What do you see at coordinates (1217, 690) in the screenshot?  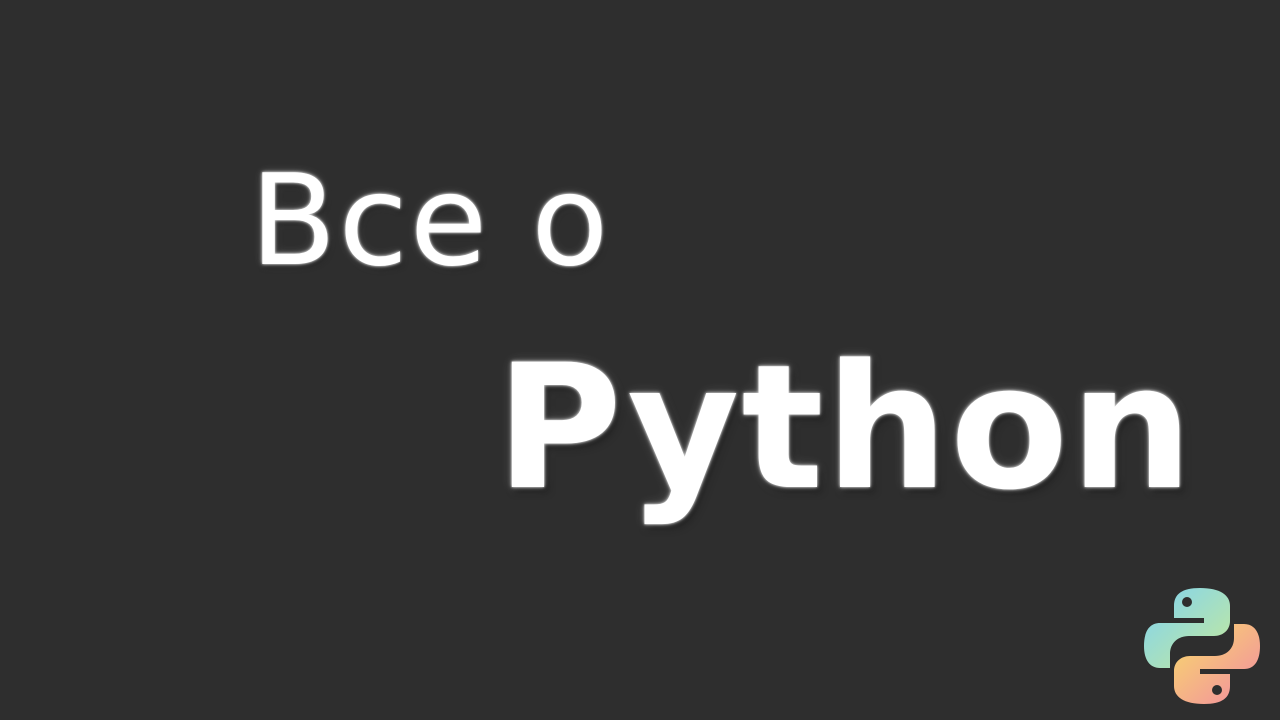 I see `python-logo-eye-bottom` at bounding box center [1217, 690].